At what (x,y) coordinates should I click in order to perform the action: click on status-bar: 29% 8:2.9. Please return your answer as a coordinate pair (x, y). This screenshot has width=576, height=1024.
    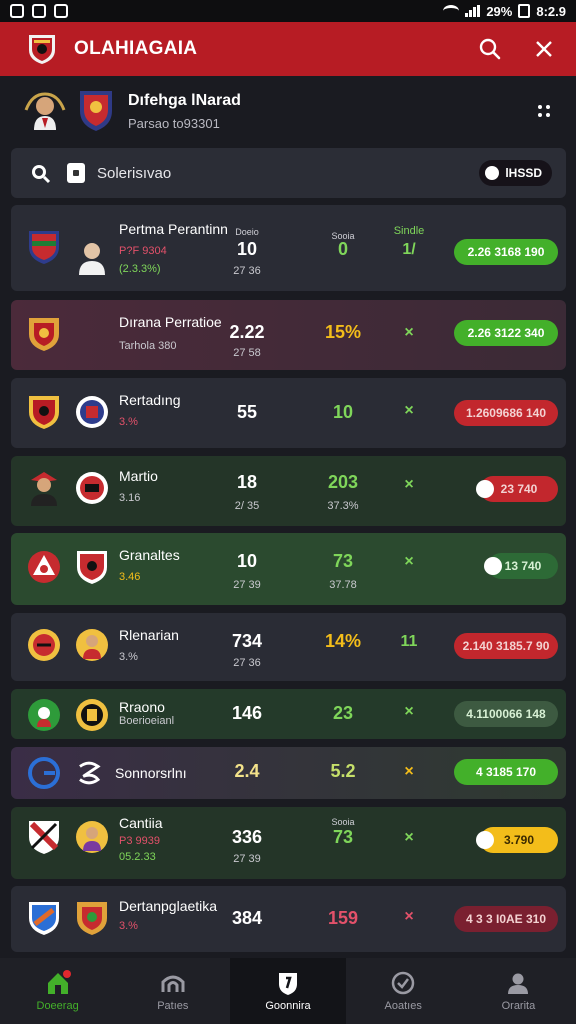
    Looking at the image, I should click on (288, 11).